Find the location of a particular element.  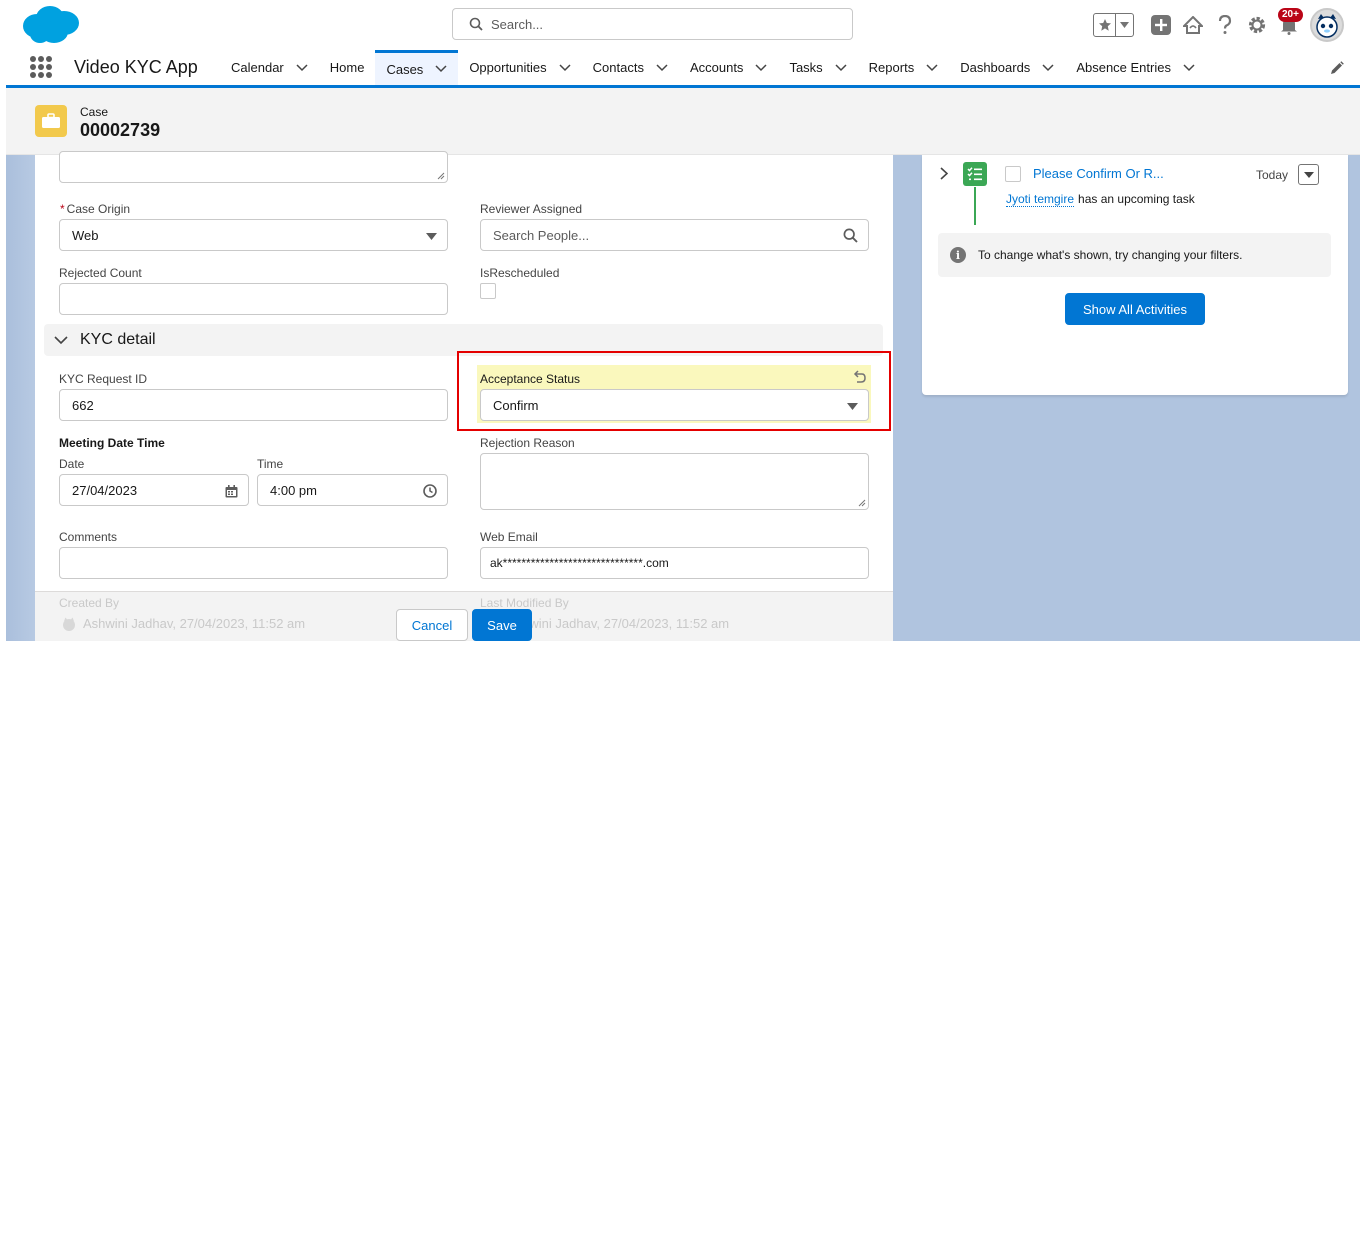

nav-item-label: Cases is located at coordinates (405, 69).